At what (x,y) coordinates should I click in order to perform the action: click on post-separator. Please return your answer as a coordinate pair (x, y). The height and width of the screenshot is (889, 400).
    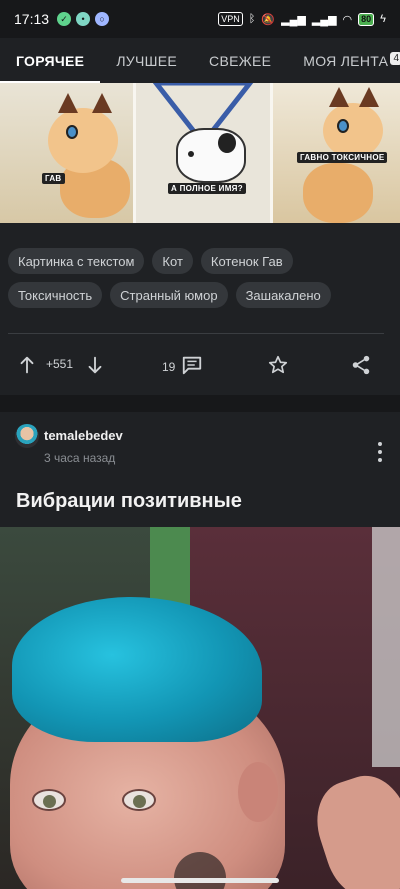
    Looking at the image, I should click on (200, 403).